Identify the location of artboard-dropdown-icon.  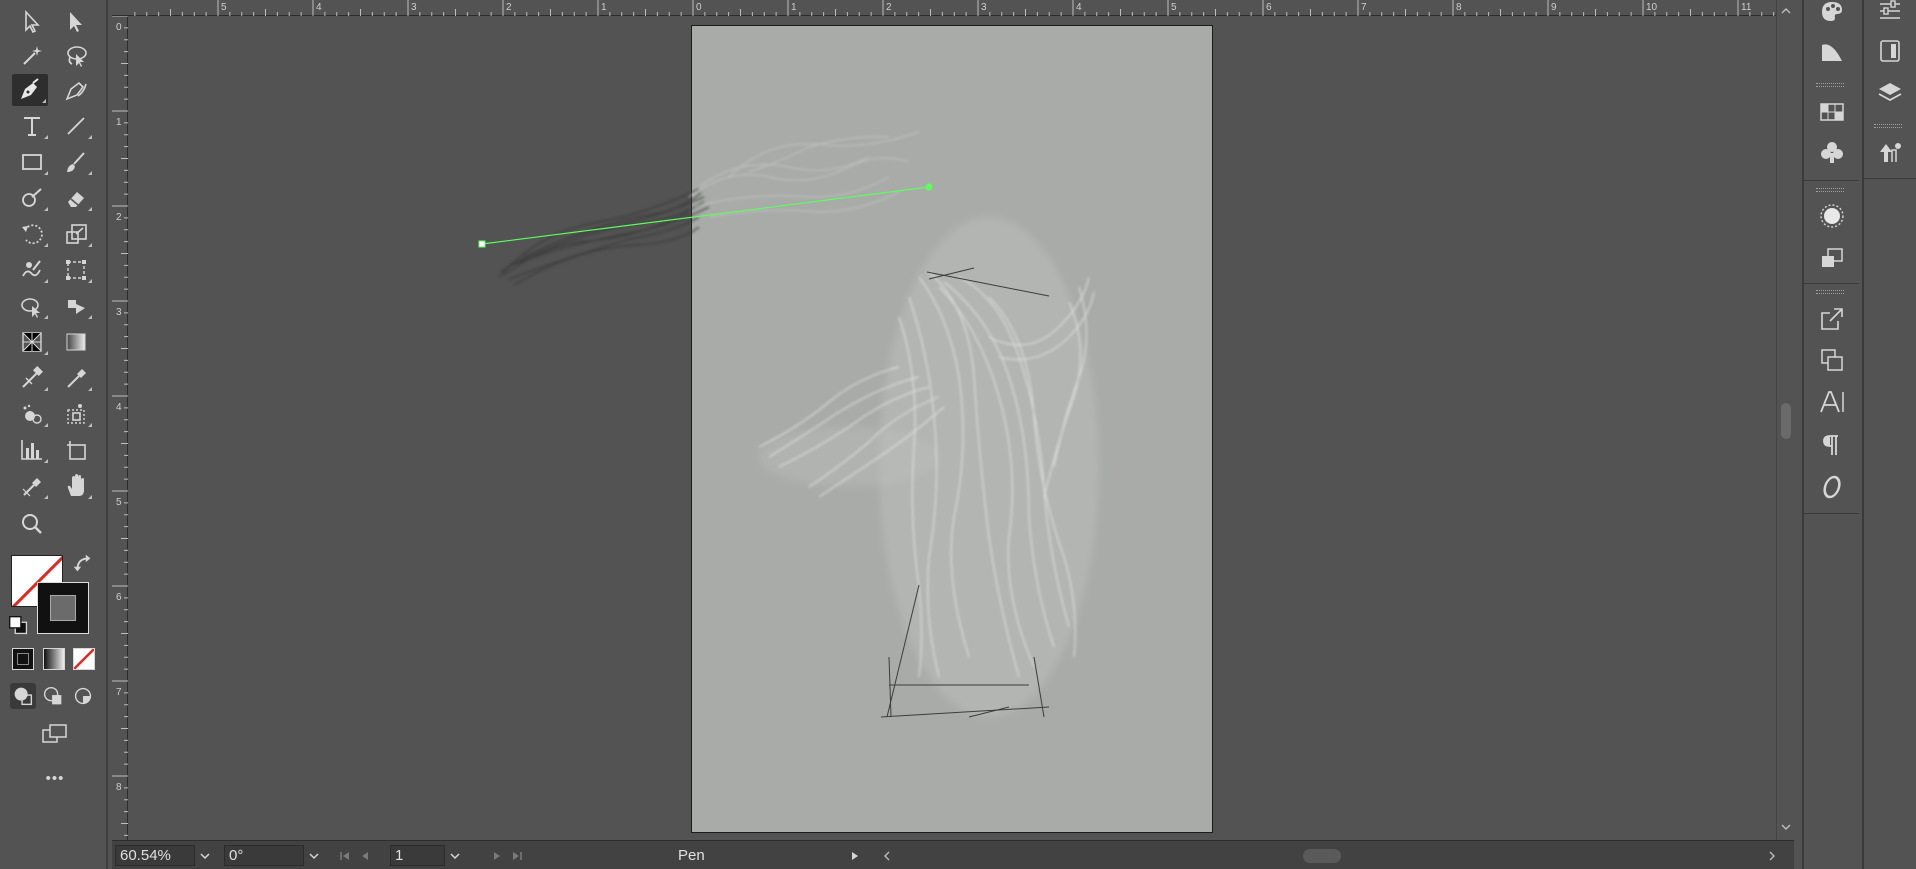
(455, 855).